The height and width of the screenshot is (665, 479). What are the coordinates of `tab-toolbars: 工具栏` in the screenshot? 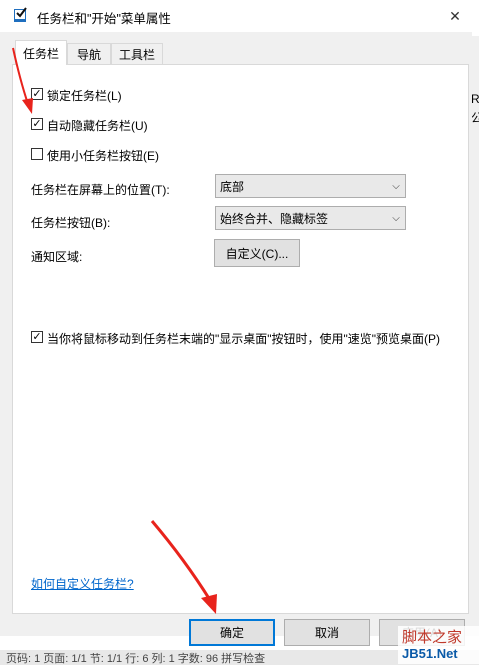 It's located at (137, 54).